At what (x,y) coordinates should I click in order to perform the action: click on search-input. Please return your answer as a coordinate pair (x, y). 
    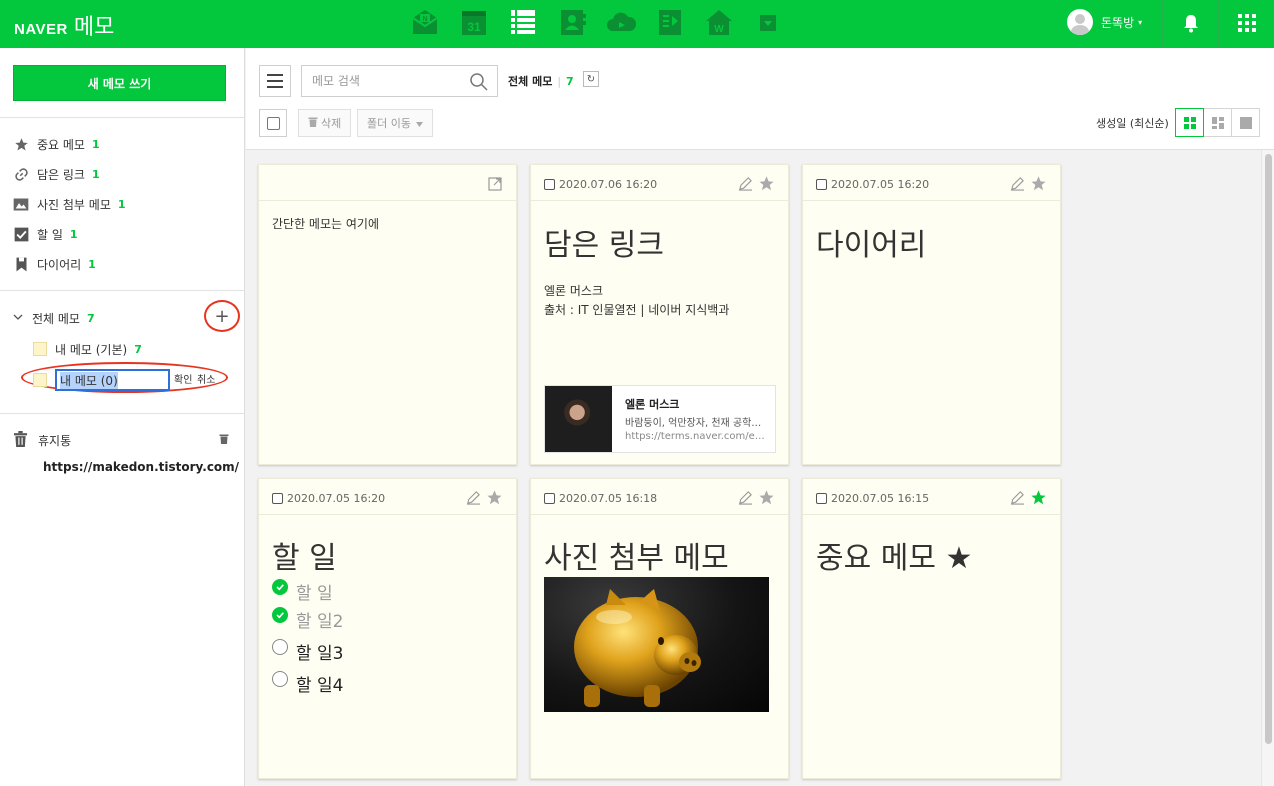
    Looking at the image, I should click on (382, 81).